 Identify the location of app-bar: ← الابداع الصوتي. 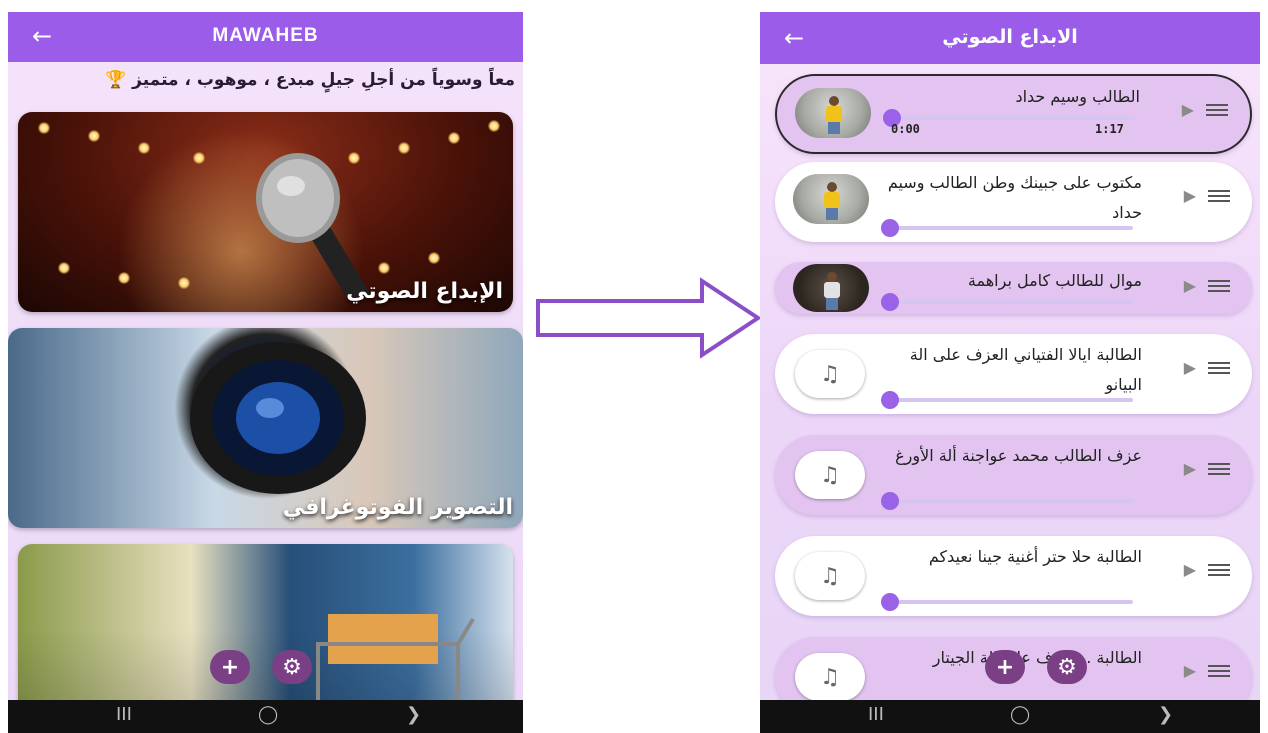
(1010, 38).